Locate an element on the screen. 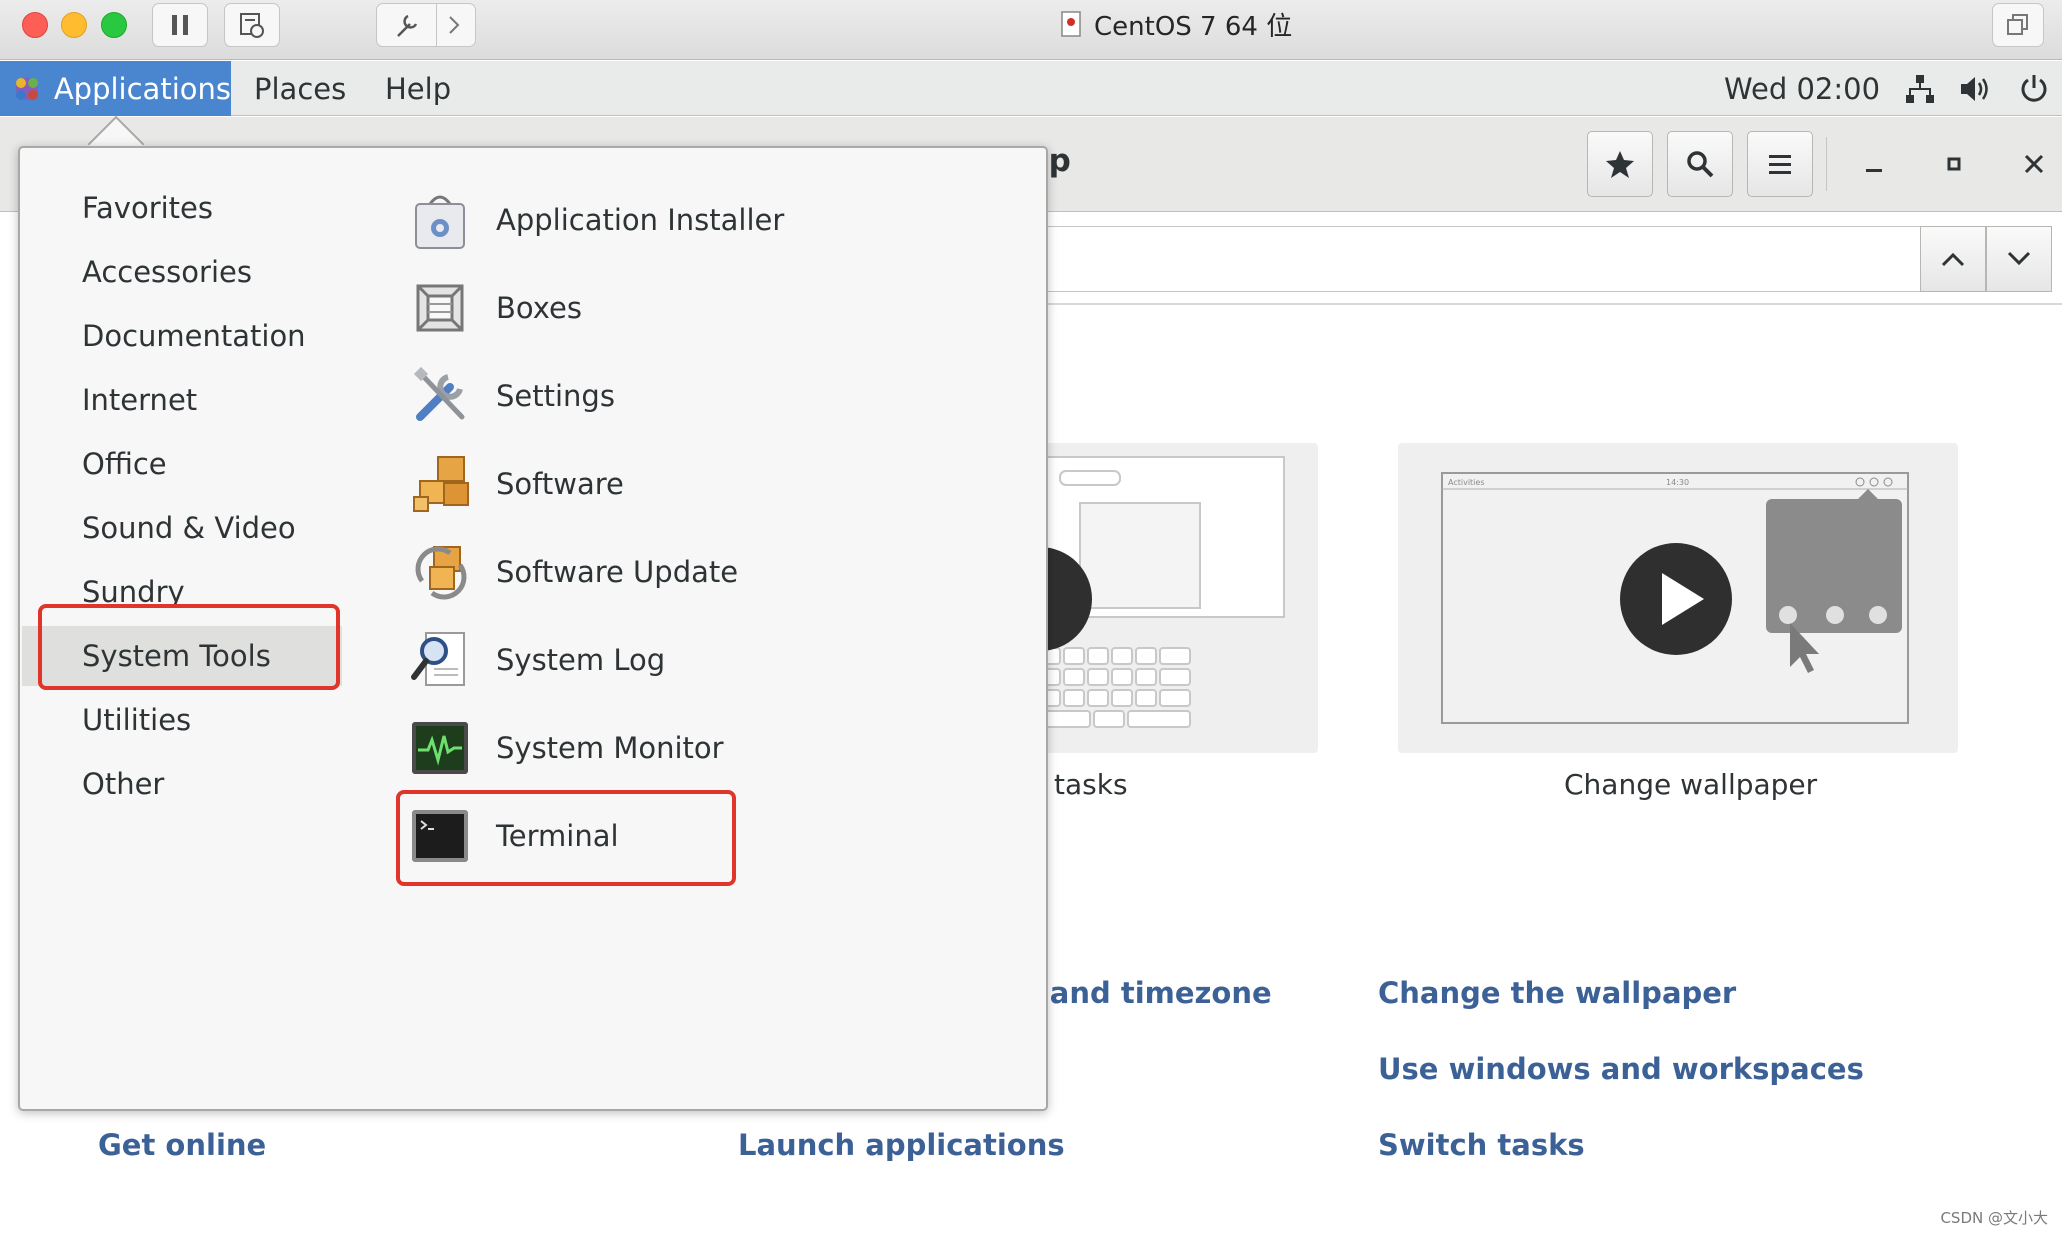  watermark: CSDN @文小大 is located at coordinates (1994, 1218).